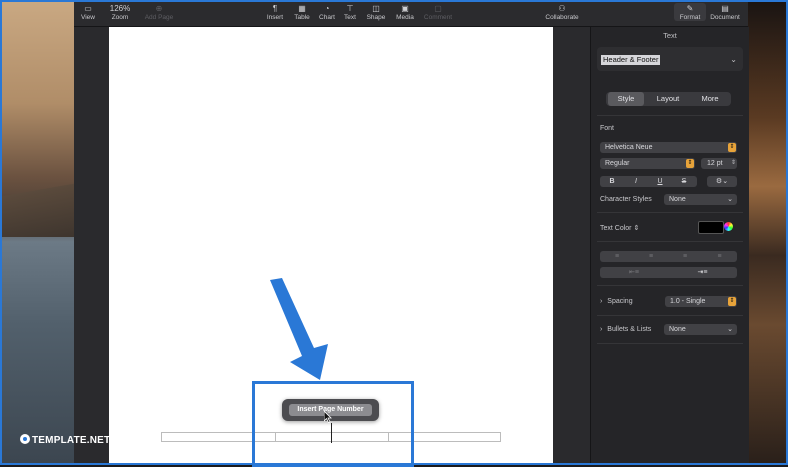 The width and height of the screenshot is (788, 467). Describe the element at coordinates (405, 17) in the screenshot. I see `media-label: Media` at that location.